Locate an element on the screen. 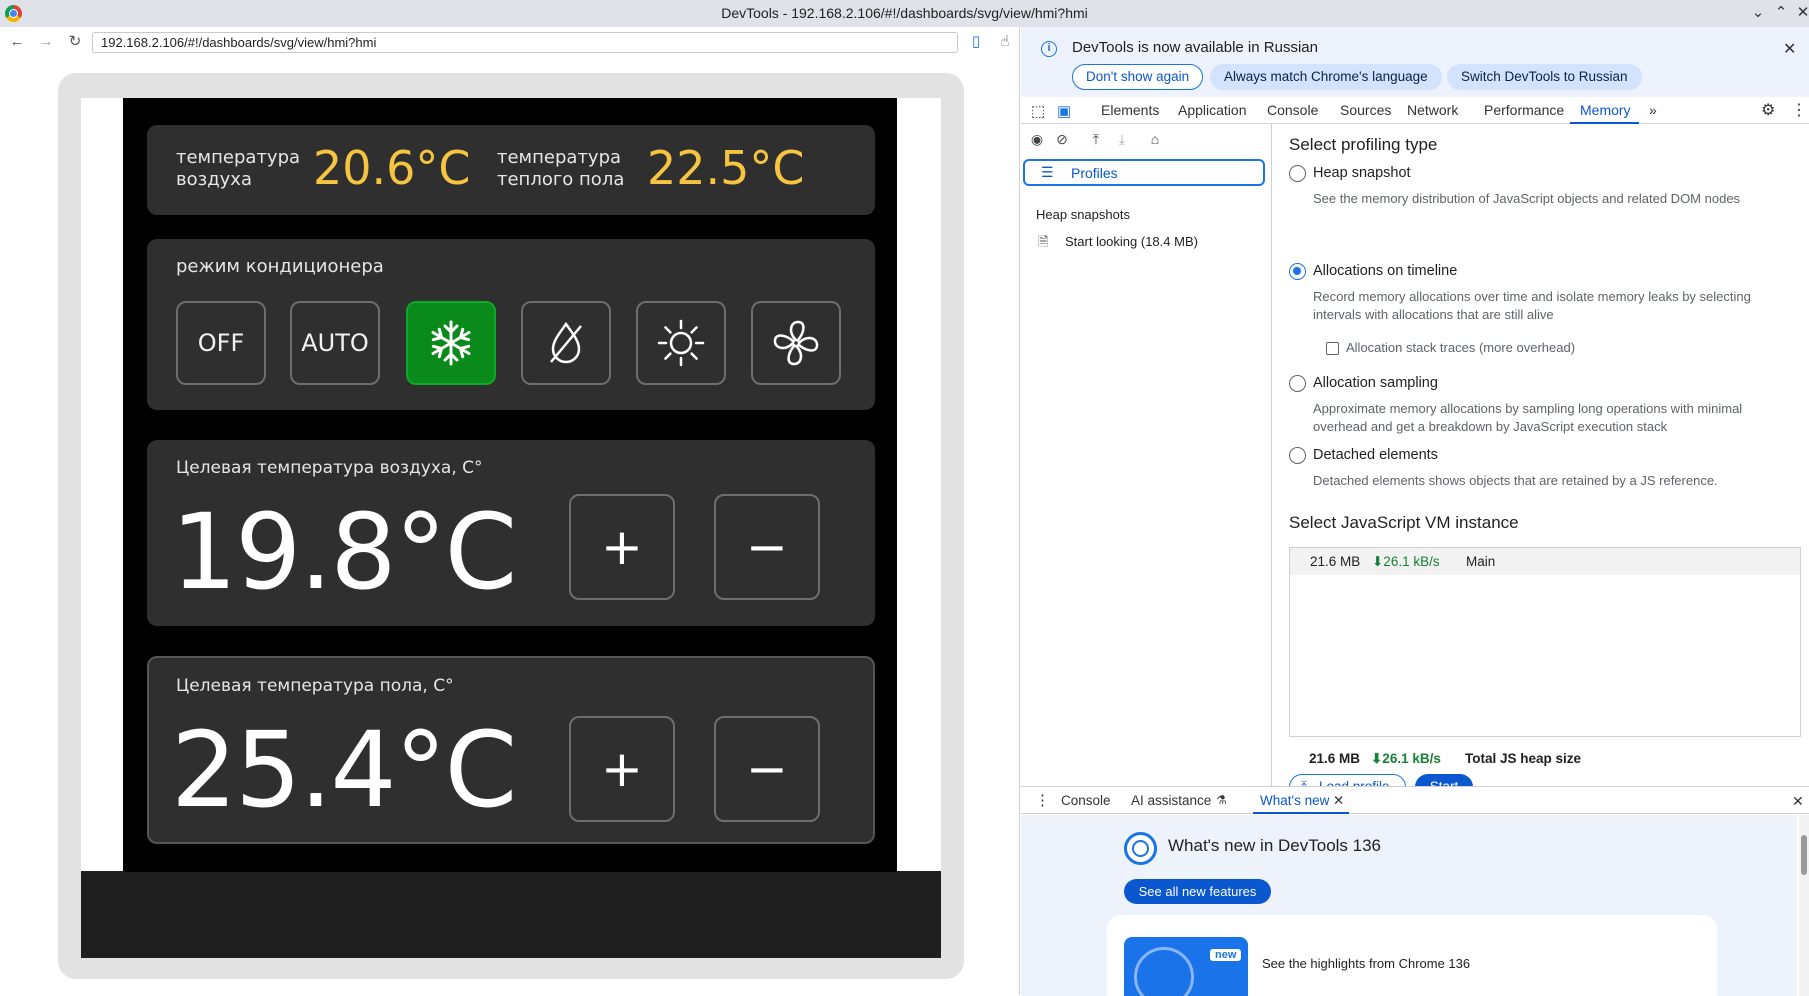 The width and height of the screenshot is (1809, 996). vm-instance-list: 21.6 MB ⬇26.1 kB/s Main is located at coordinates (1545, 642).